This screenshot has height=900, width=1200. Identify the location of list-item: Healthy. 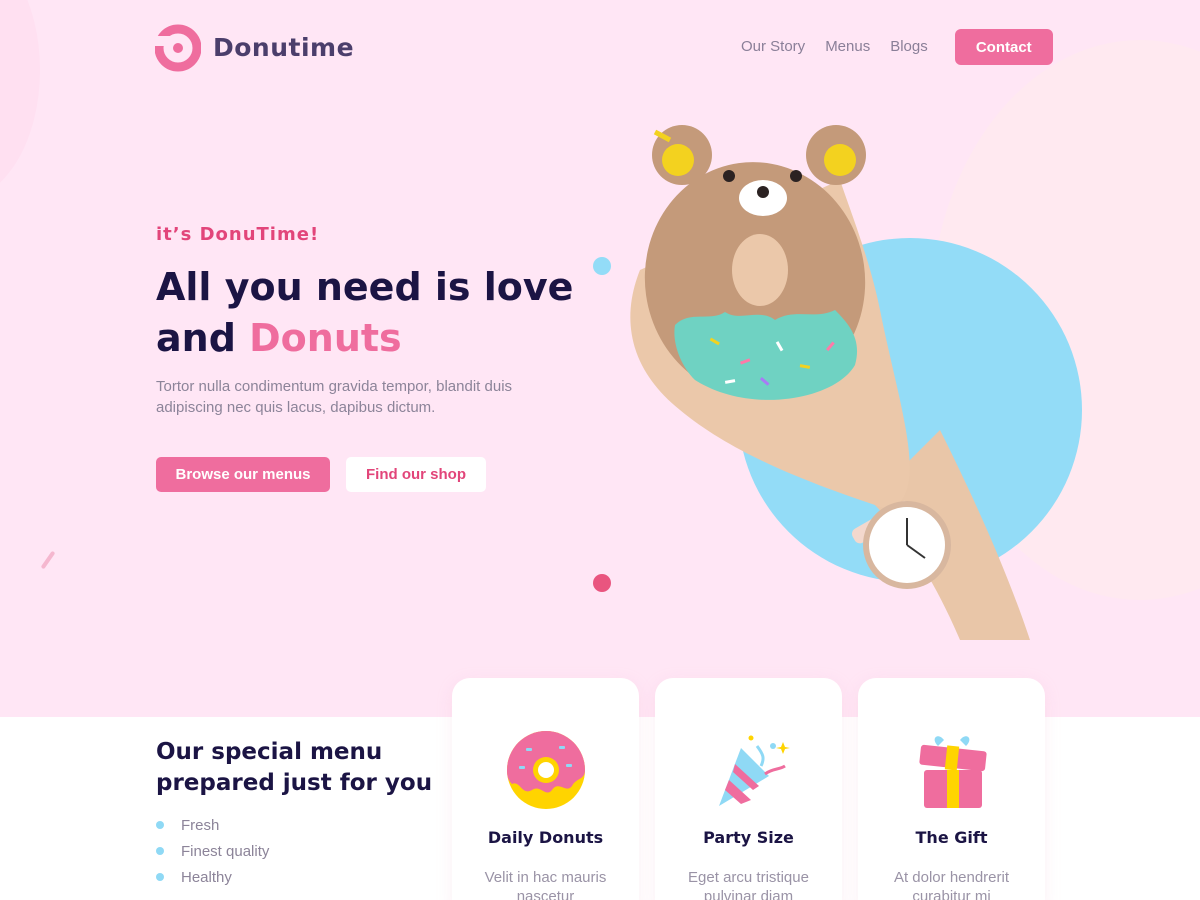
(212, 877).